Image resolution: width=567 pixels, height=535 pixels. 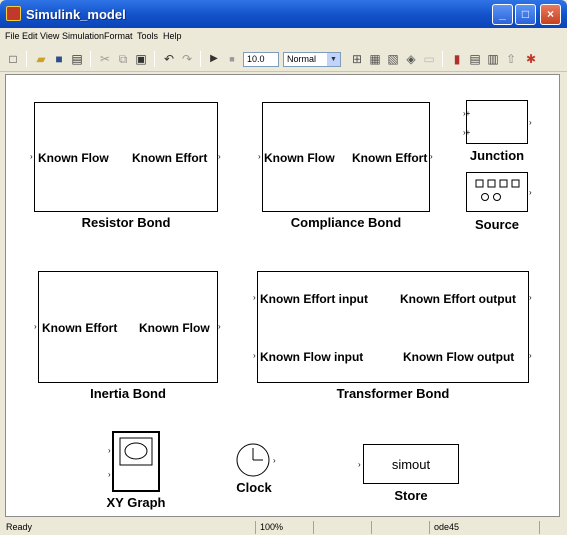 I want to click on status-solver: ode45, so click(x=484, y=527).